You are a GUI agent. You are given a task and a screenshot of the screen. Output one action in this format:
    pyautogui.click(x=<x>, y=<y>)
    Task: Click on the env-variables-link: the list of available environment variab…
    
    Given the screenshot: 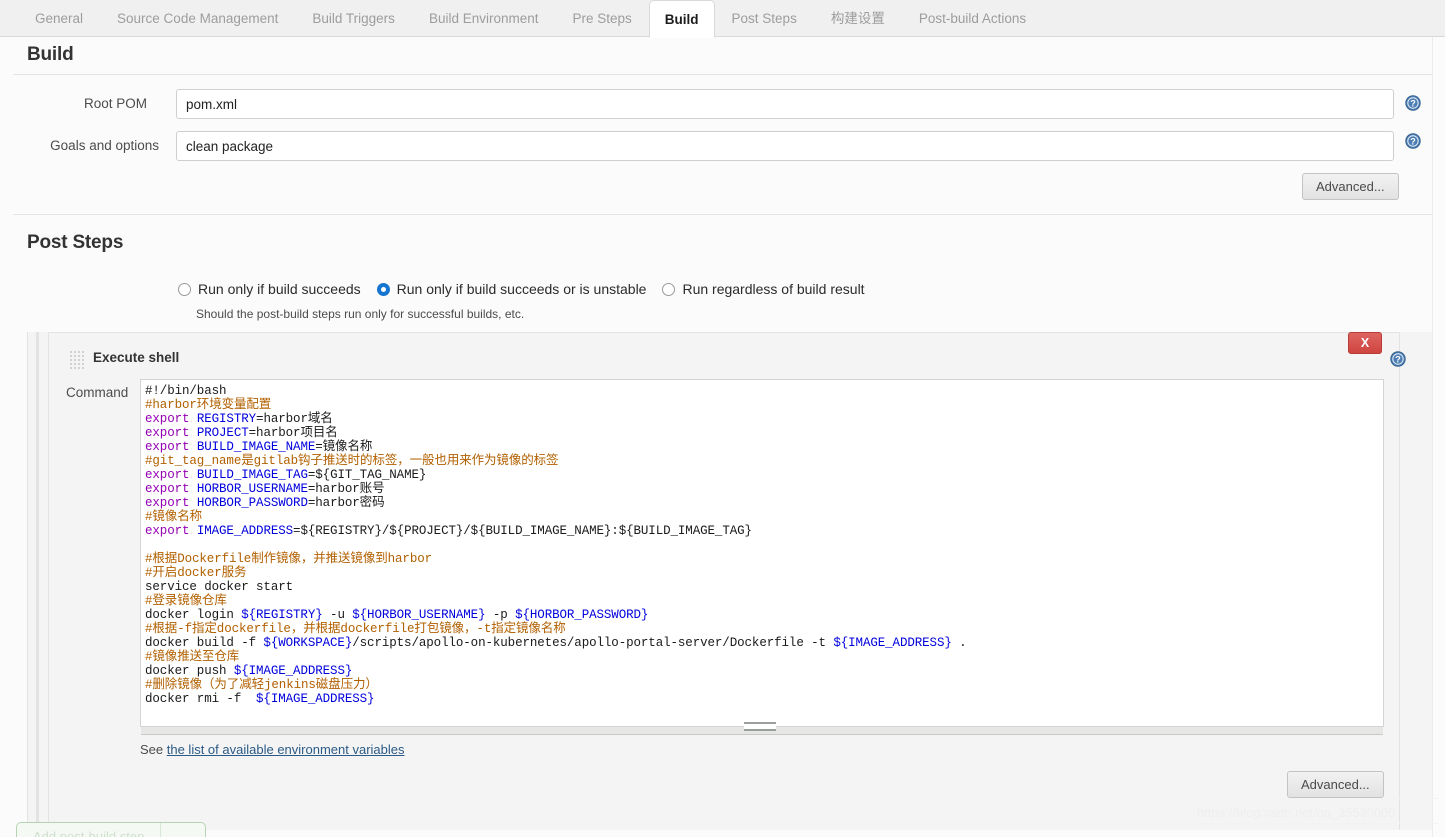 What is the action you would take?
    pyautogui.click(x=286, y=749)
    